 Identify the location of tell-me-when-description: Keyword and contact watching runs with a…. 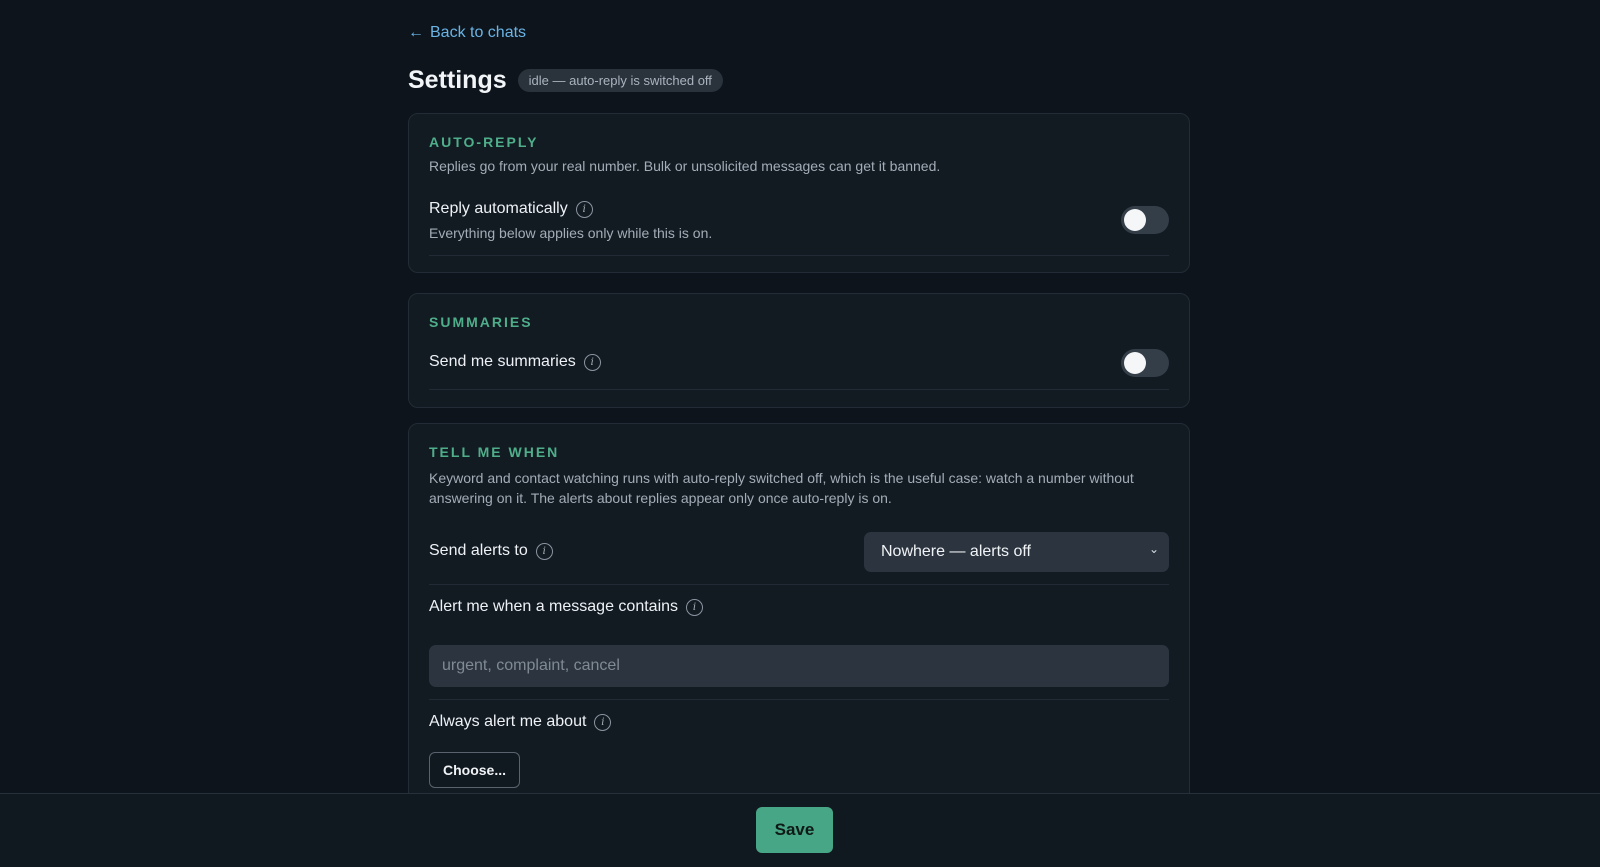
(781, 488).